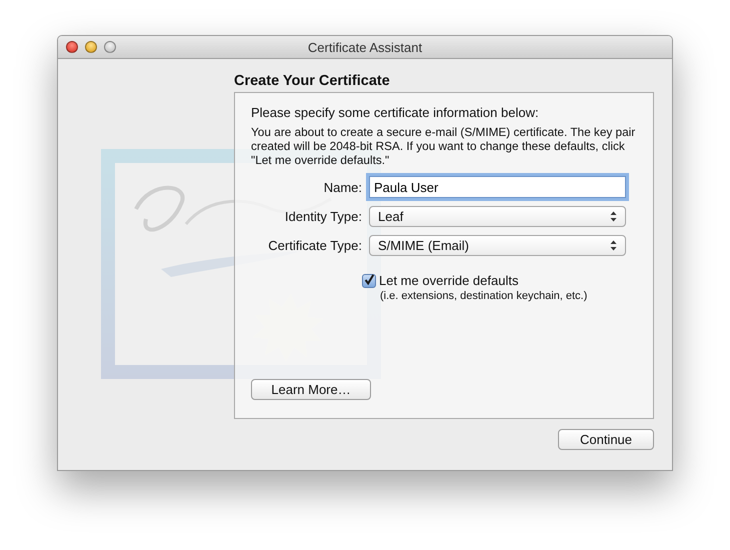 This screenshot has height=550, width=730. I want to click on field-label: Identity Type:, so click(323, 216).